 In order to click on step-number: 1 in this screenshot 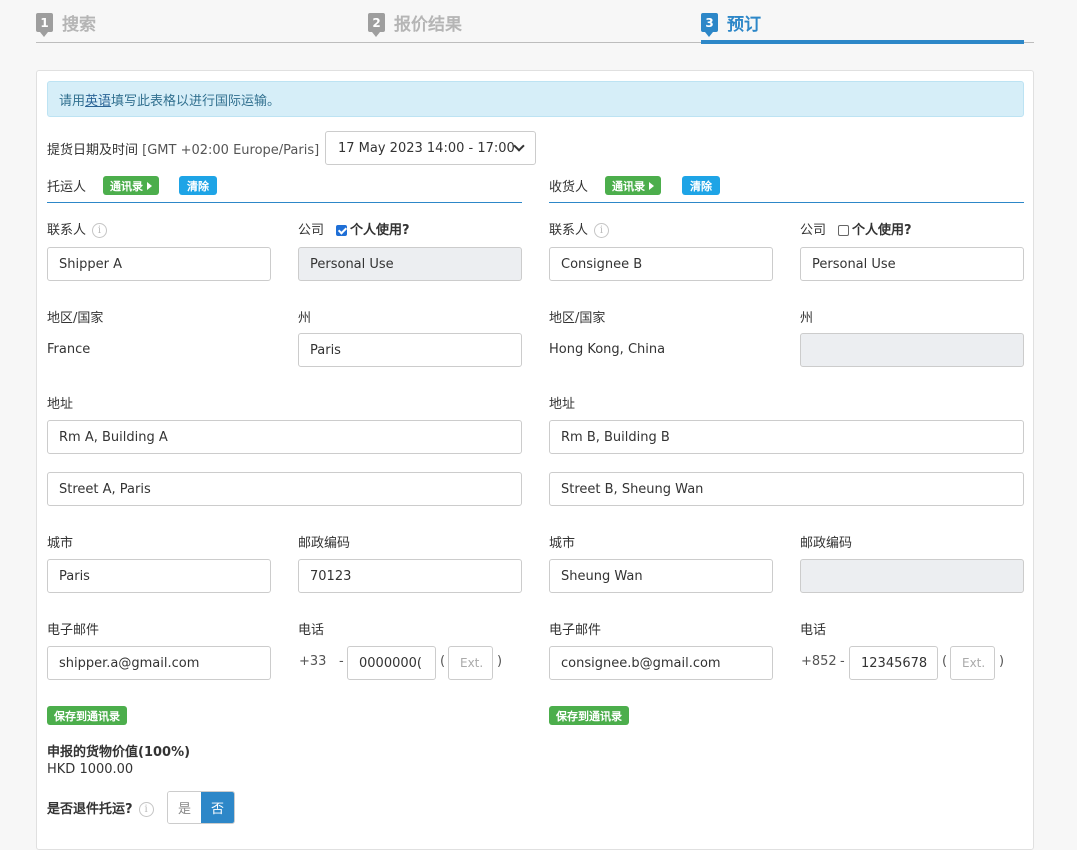, I will do `click(44, 25)`.